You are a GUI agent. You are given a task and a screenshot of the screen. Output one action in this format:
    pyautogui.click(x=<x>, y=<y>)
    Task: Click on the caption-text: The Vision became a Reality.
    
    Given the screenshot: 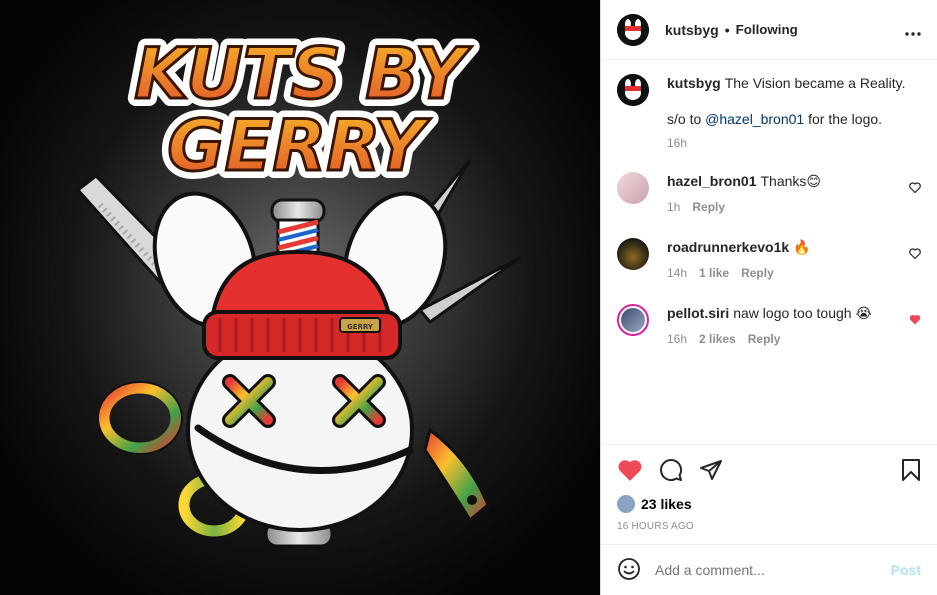 What is the action you would take?
    pyautogui.click(x=815, y=83)
    